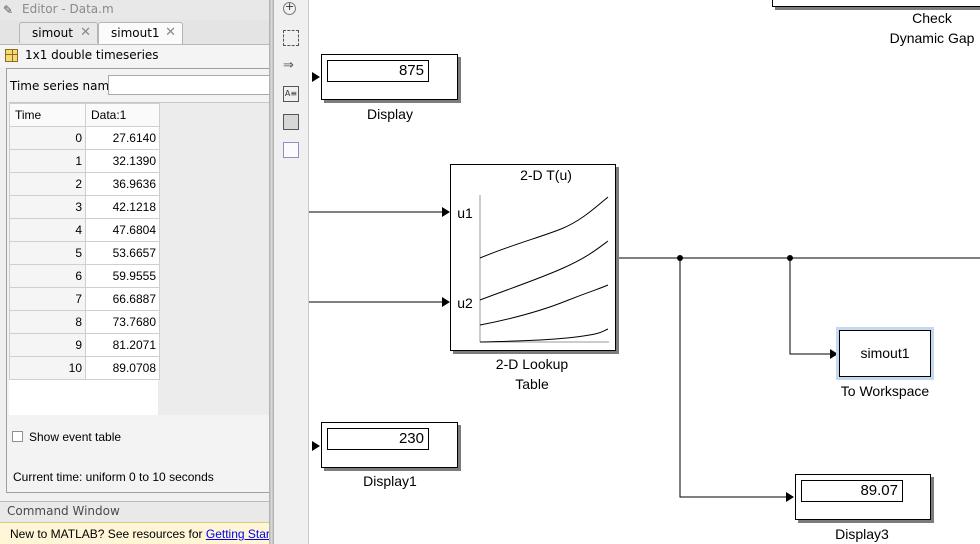 This screenshot has width=980, height=544. What do you see at coordinates (289, 7) in the screenshot?
I see `zoom-icon` at bounding box center [289, 7].